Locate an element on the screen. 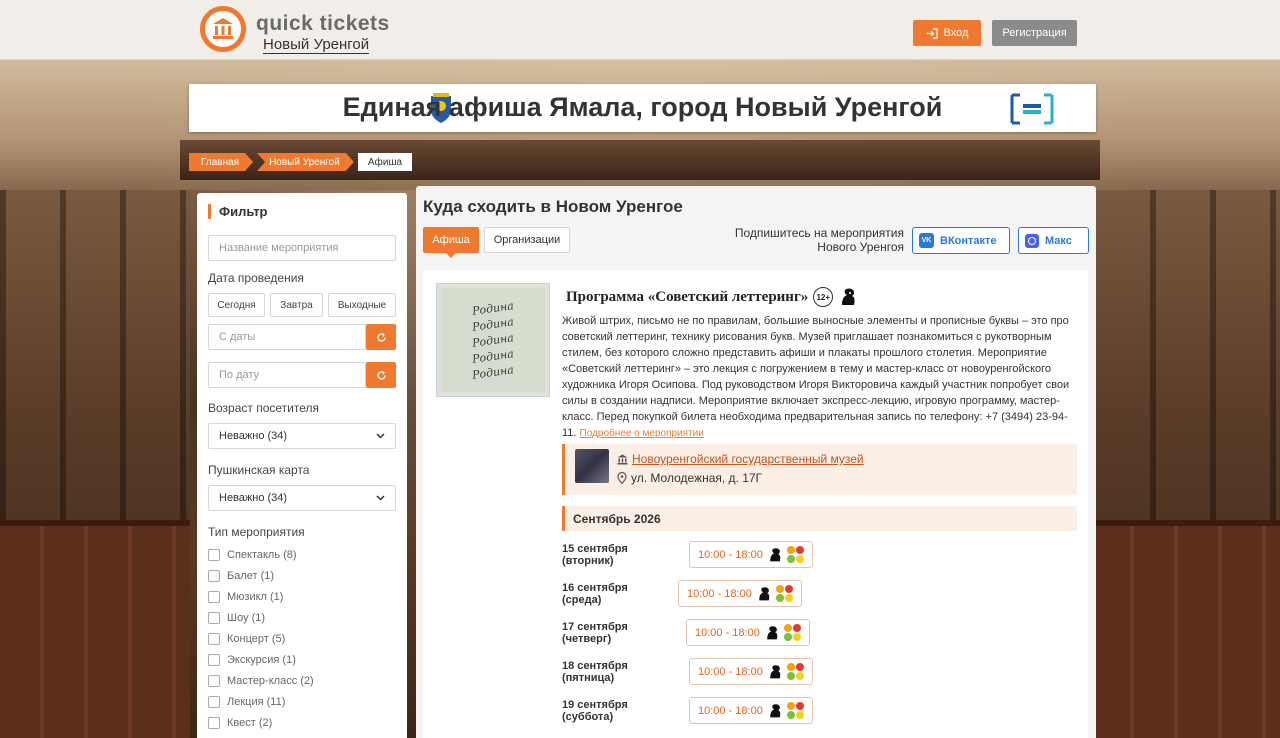 The image size is (1280, 738). type-checkbox-row: Мастер-класс (2) is located at coordinates (302, 680).